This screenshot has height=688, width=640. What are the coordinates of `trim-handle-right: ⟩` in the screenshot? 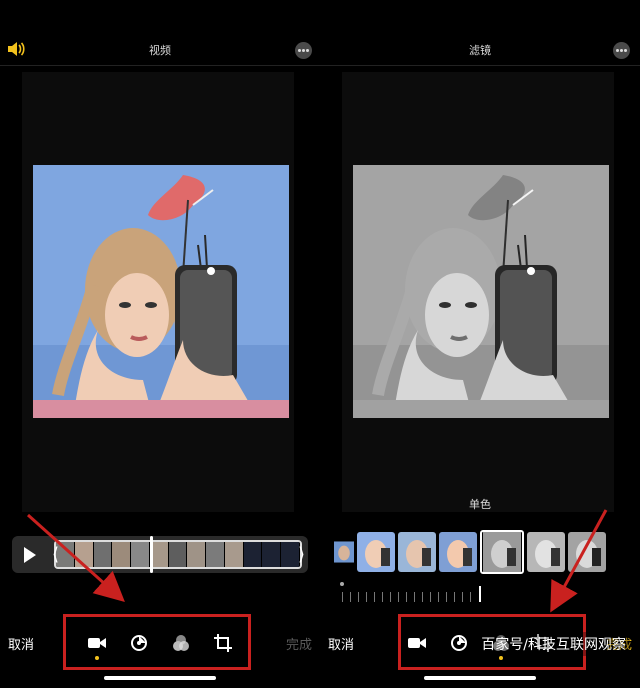 It's located at (301, 554).